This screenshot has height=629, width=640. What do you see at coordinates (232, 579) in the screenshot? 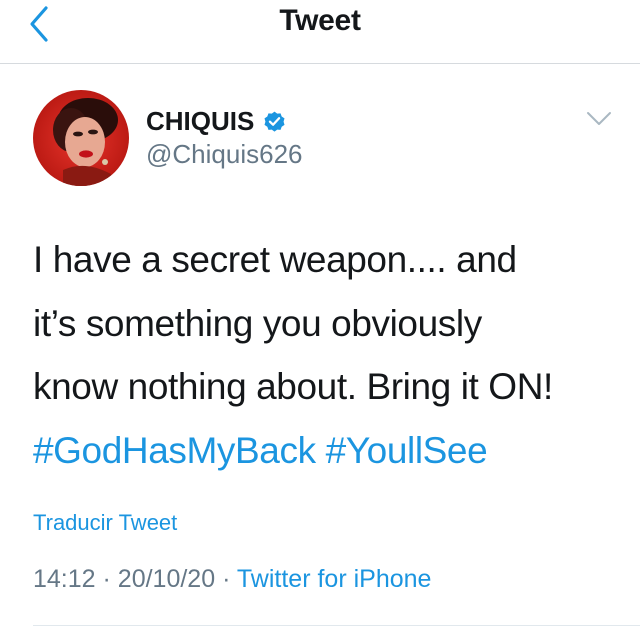
I see `tweet-metadata: 14:12 · 20/10/20 · Twitter for iPhone` at bounding box center [232, 579].